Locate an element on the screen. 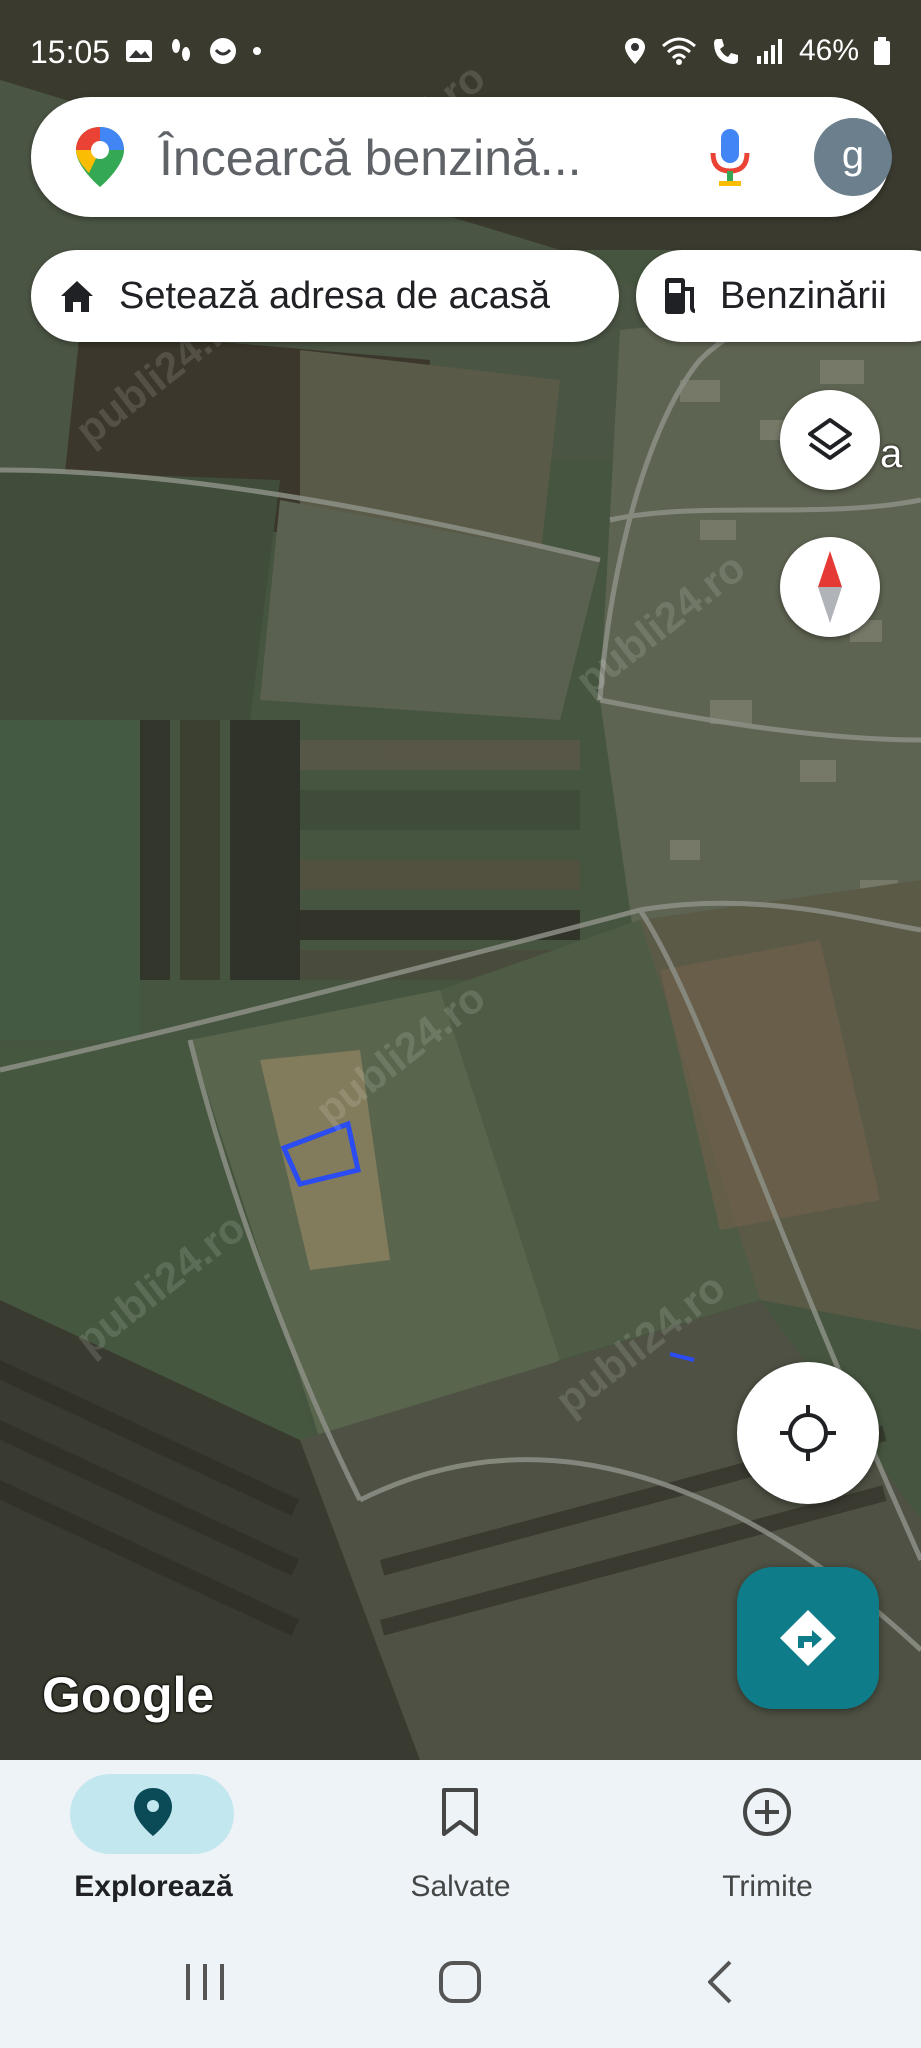  map-edge-label: a is located at coordinates (891, 454).